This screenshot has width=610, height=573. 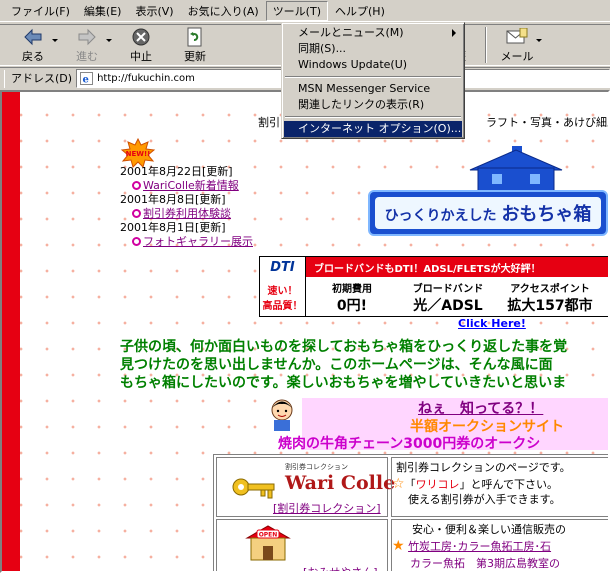 What do you see at coordinates (141, 37) in the screenshot?
I see `stop-icon` at bounding box center [141, 37].